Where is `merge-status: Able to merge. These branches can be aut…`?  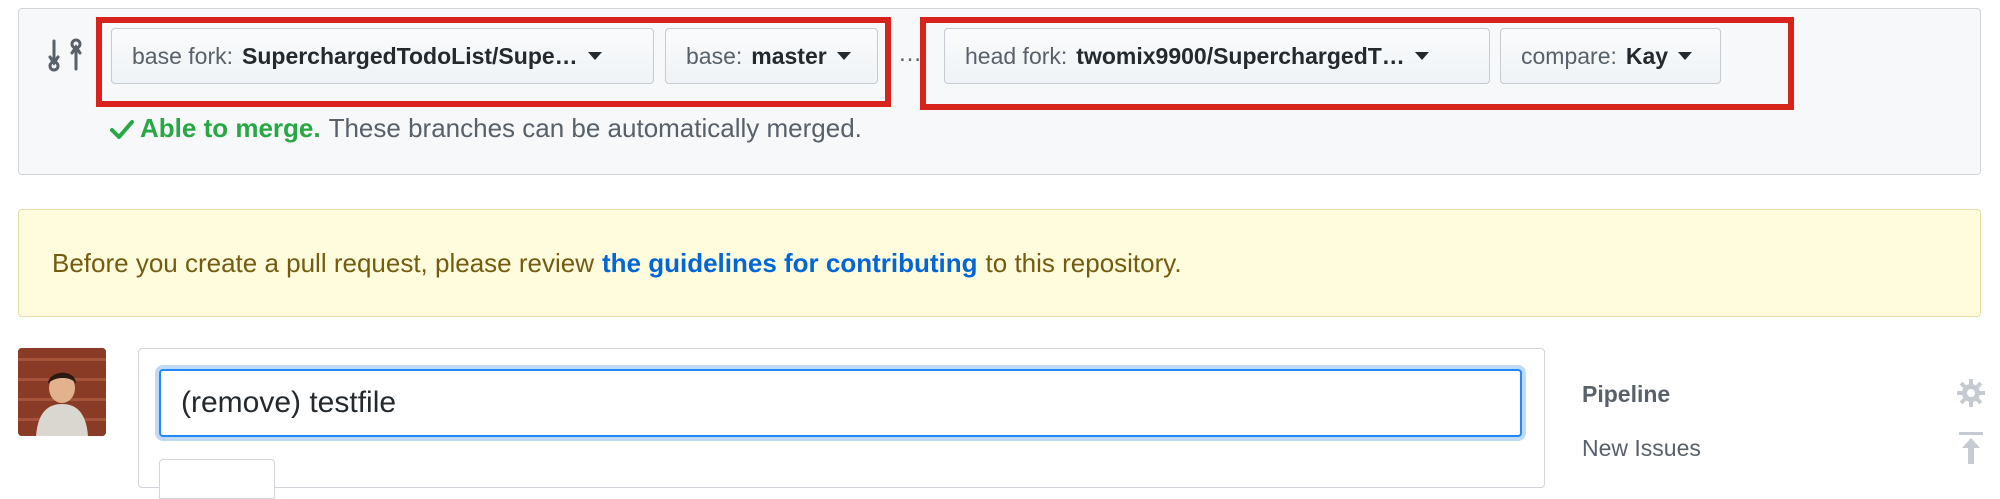
merge-status: Able to merge. These branches can be aut… is located at coordinates (486, 128).